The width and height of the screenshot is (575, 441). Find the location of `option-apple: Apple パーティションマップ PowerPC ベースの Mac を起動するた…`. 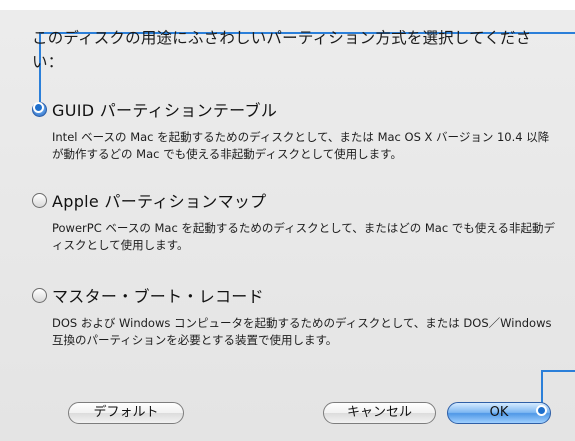

option-apple: Apple パーティションマップ PowerPC ベースの Mac を起動するた… is located at coordinates (294, 220).